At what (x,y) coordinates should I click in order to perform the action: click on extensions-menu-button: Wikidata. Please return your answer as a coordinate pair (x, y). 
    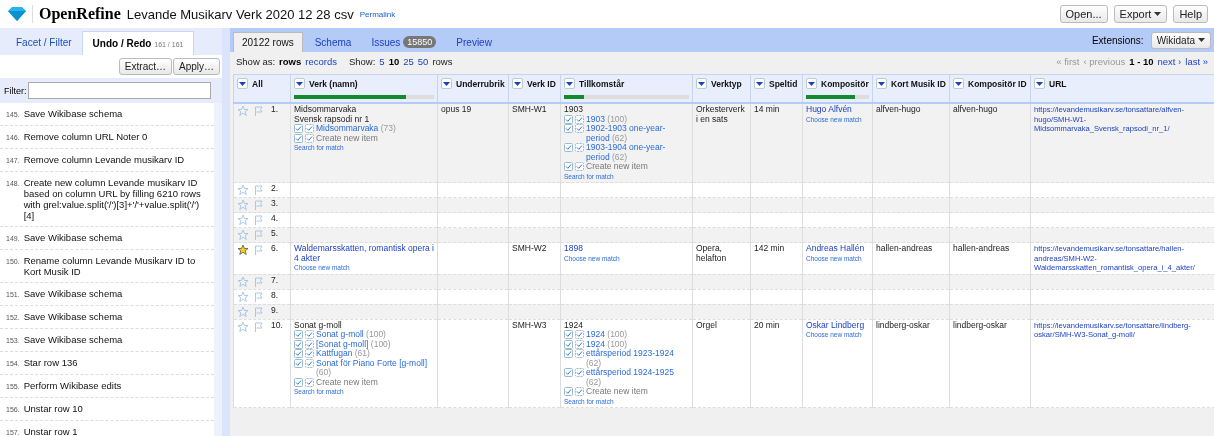
    Looking at the image, I should click on (1180, 40).